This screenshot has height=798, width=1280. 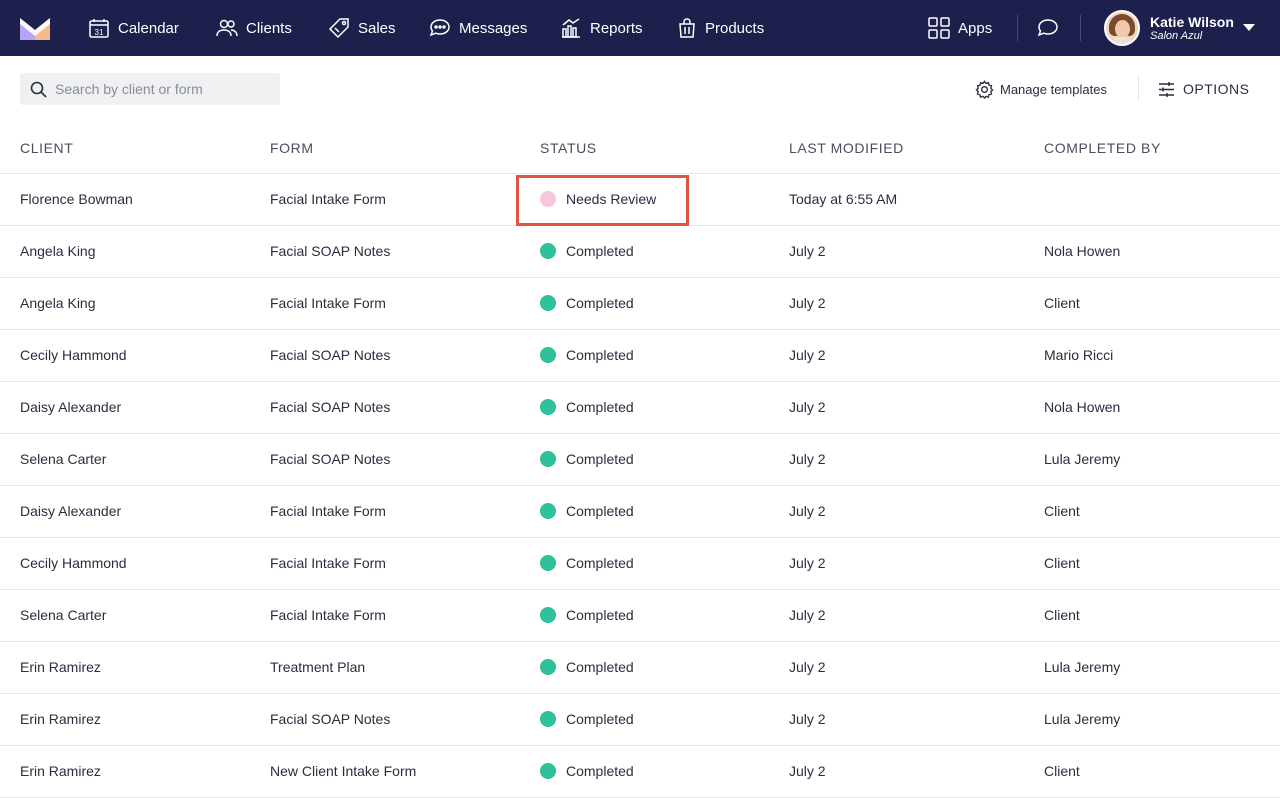 What do you see at coordinates (76, 199) in the screenshot?
I see `client-name: Florence Bowman` at bounding box center [76, 199].